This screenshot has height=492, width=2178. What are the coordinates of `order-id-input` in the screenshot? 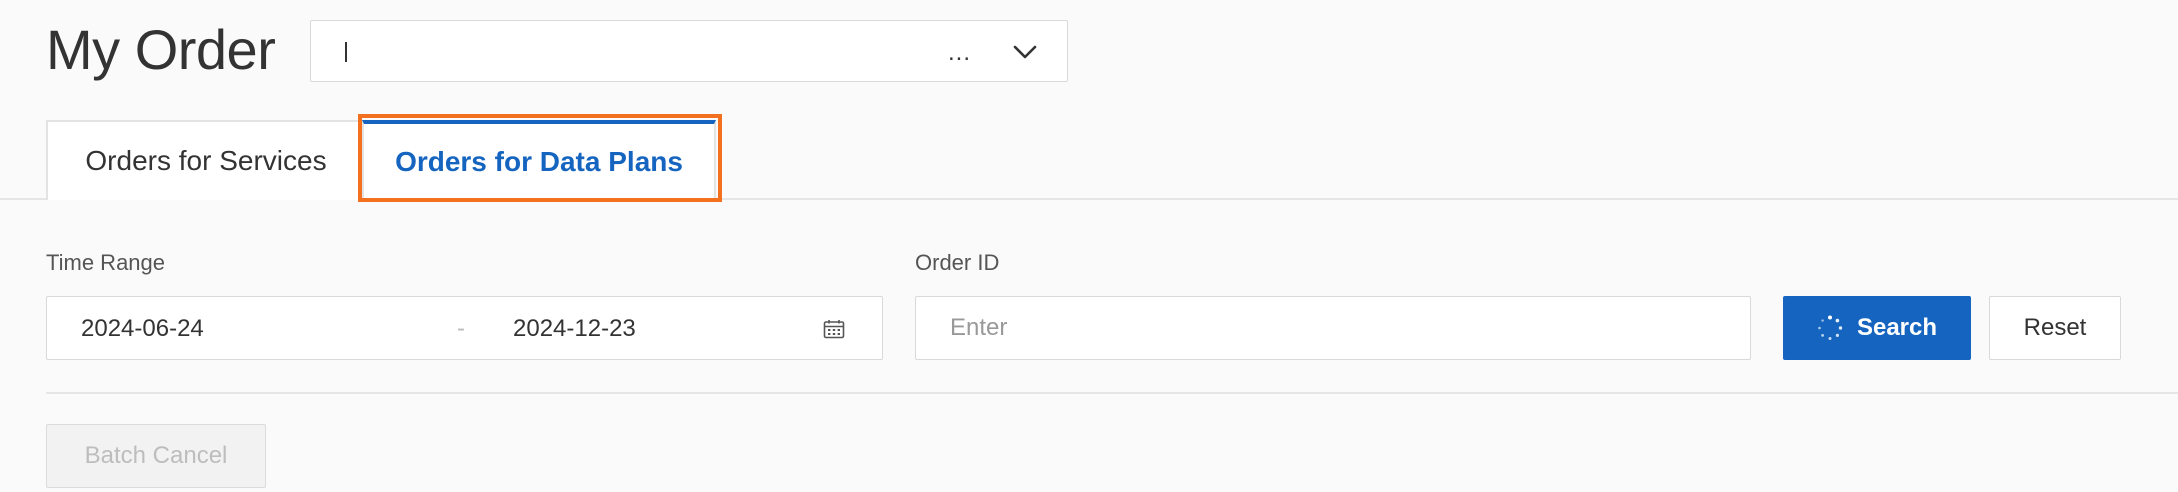 It's located at (1333, 328).